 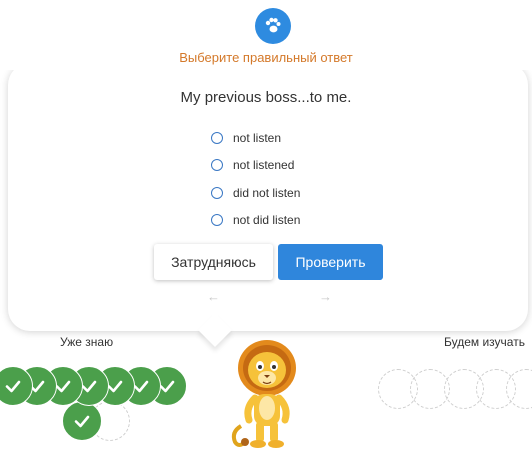 I want to click on answer-label: not listened, so click(x=264, y=165).